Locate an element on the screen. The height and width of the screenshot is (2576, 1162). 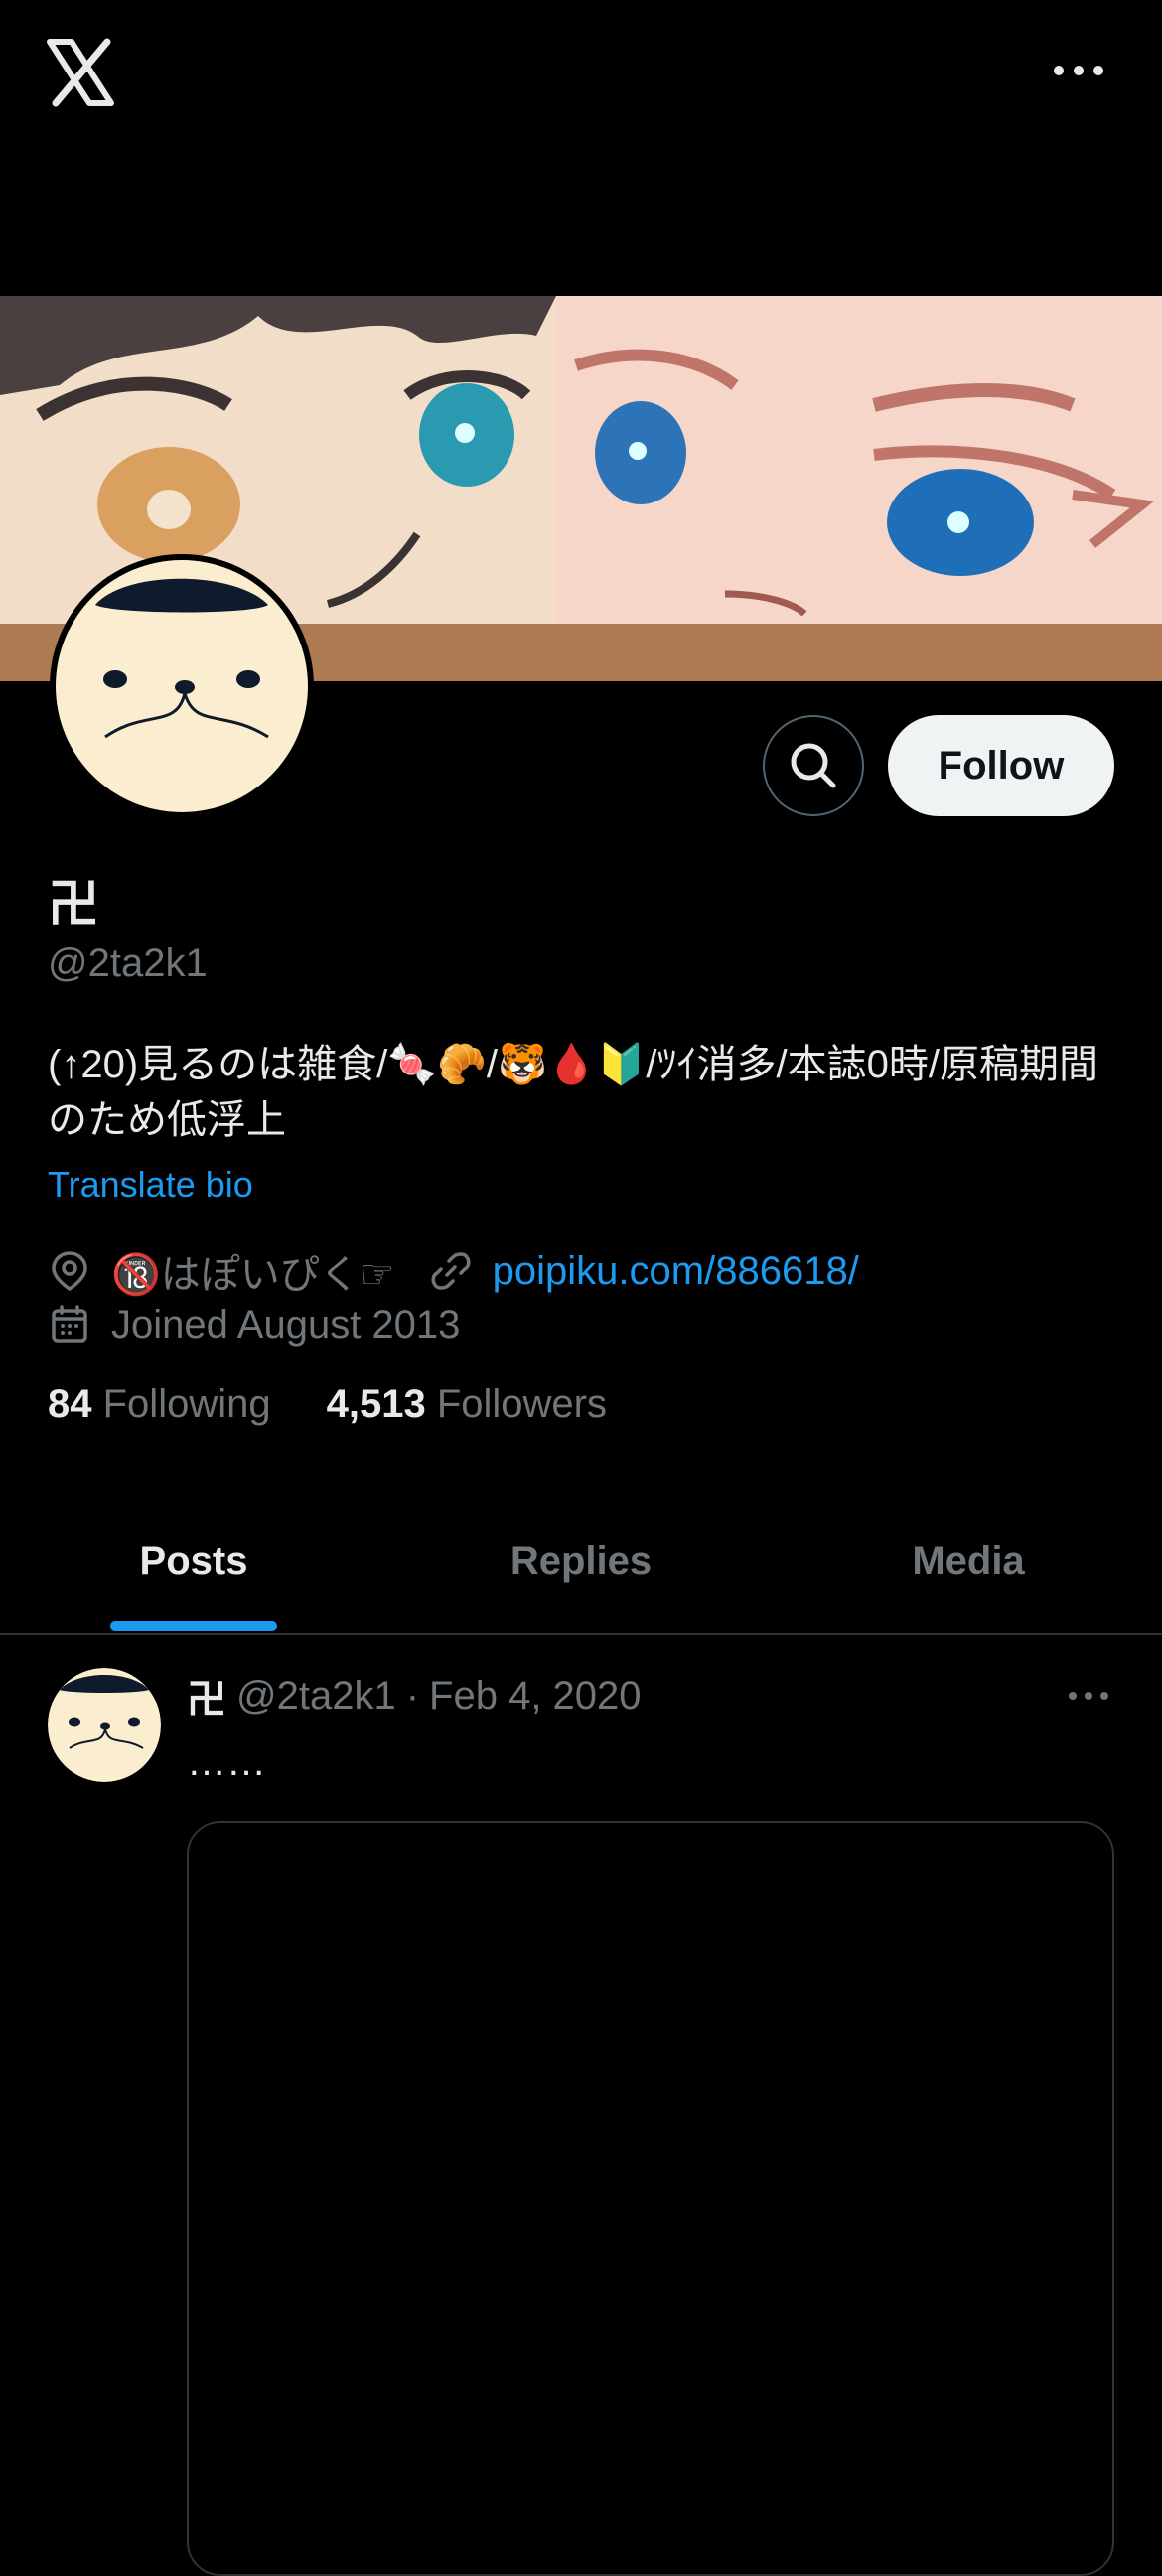
more-icon is located at coordinates (1078, 70).